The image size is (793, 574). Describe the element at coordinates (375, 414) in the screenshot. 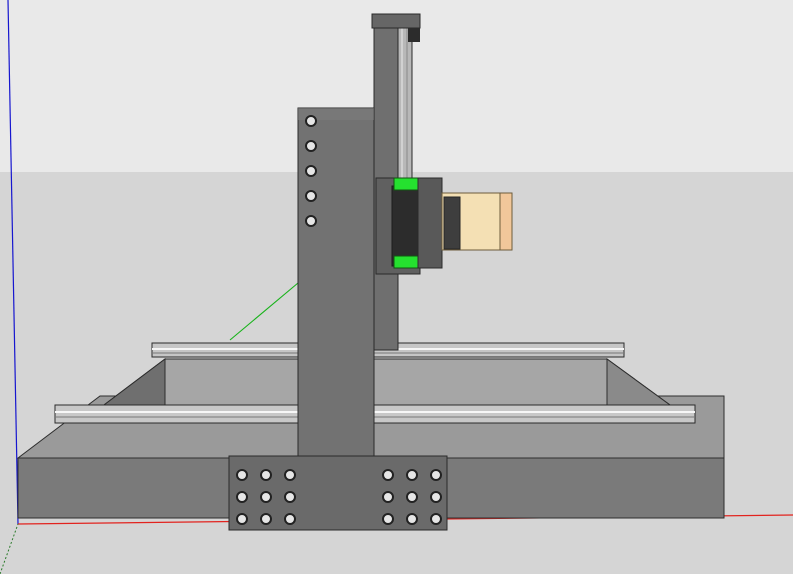

I see `linear-rail-front` at that location.